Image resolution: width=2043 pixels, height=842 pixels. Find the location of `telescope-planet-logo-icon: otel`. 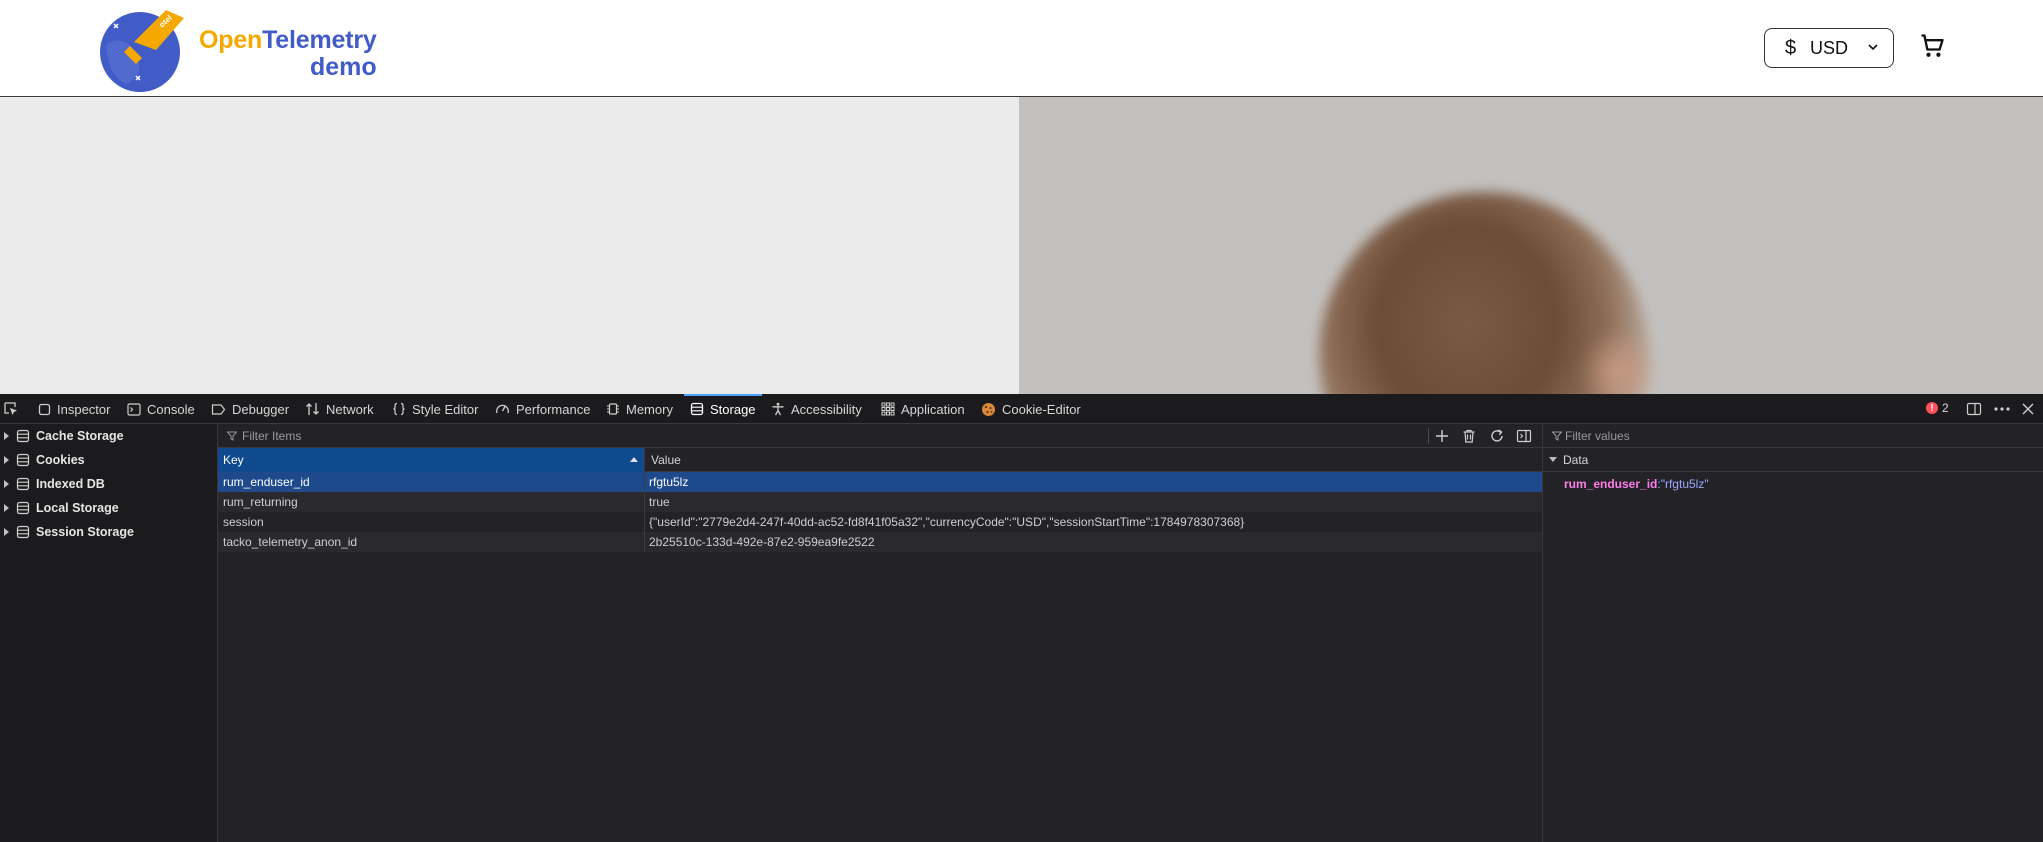

telescope-planet-logo-icon: otel is located at coordinates (142, 51).